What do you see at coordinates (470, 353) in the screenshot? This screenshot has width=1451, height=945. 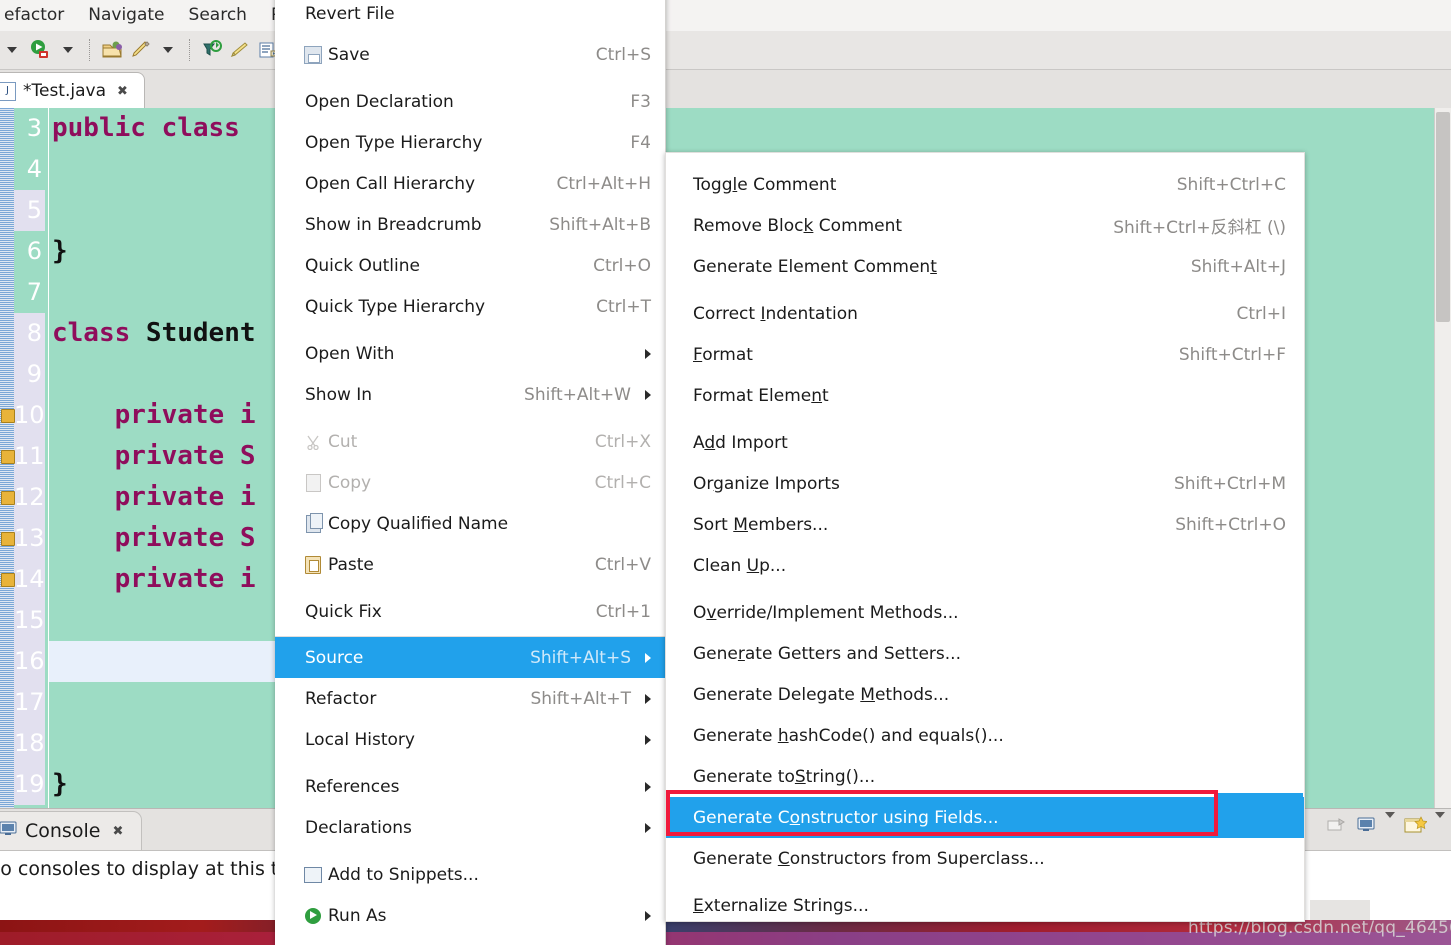 I see `menu-item-open-with: Open With` at bounding box center [470, 353].